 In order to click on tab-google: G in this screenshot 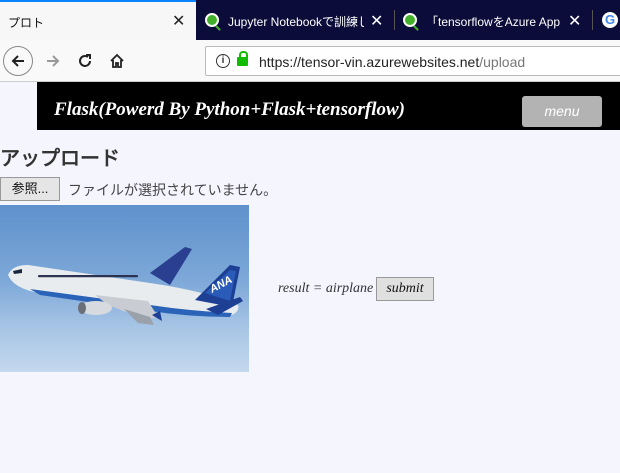, I will do `click(606, 20)`.